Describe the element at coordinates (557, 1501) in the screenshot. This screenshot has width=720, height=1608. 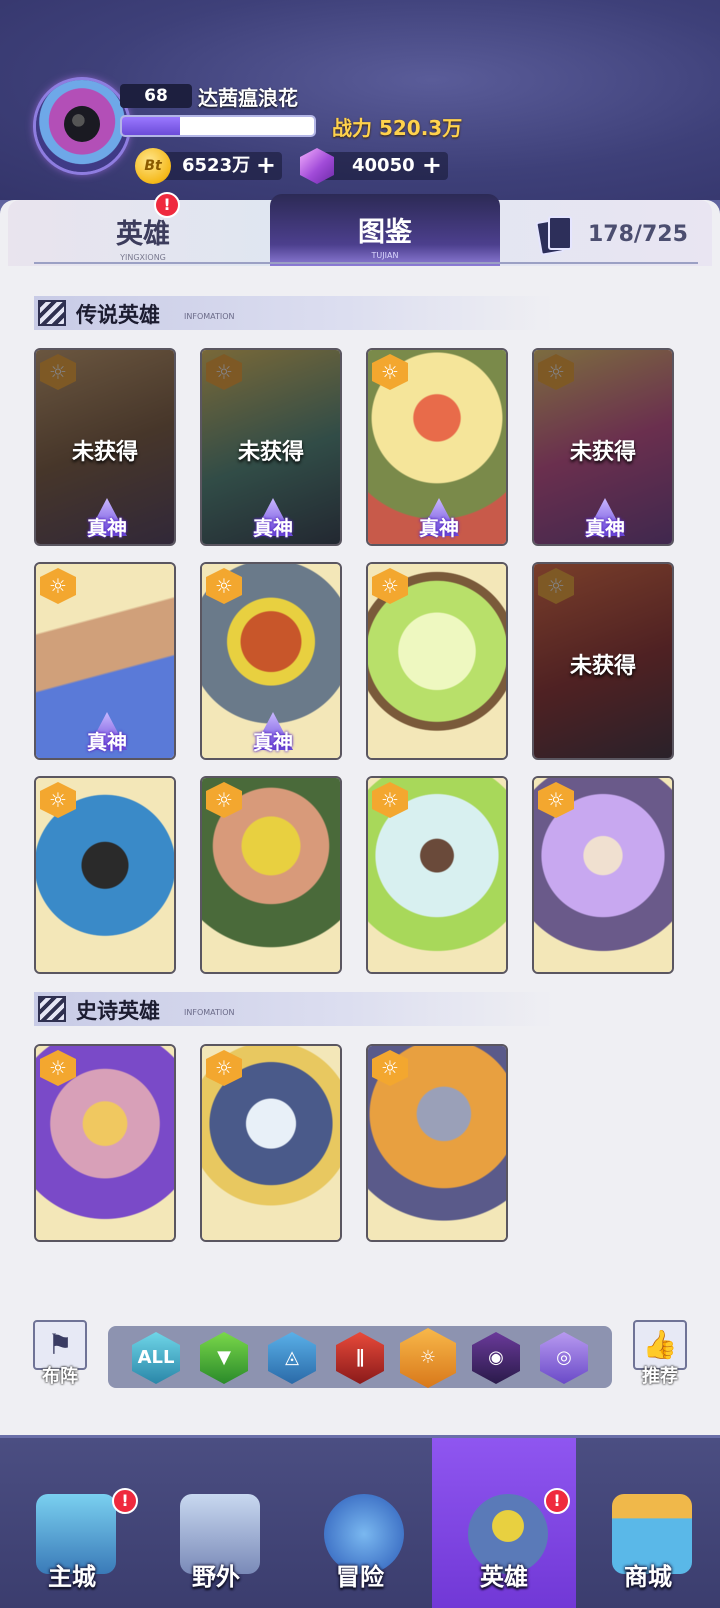
I see `nav-hero-alert-badge: !` at that location.